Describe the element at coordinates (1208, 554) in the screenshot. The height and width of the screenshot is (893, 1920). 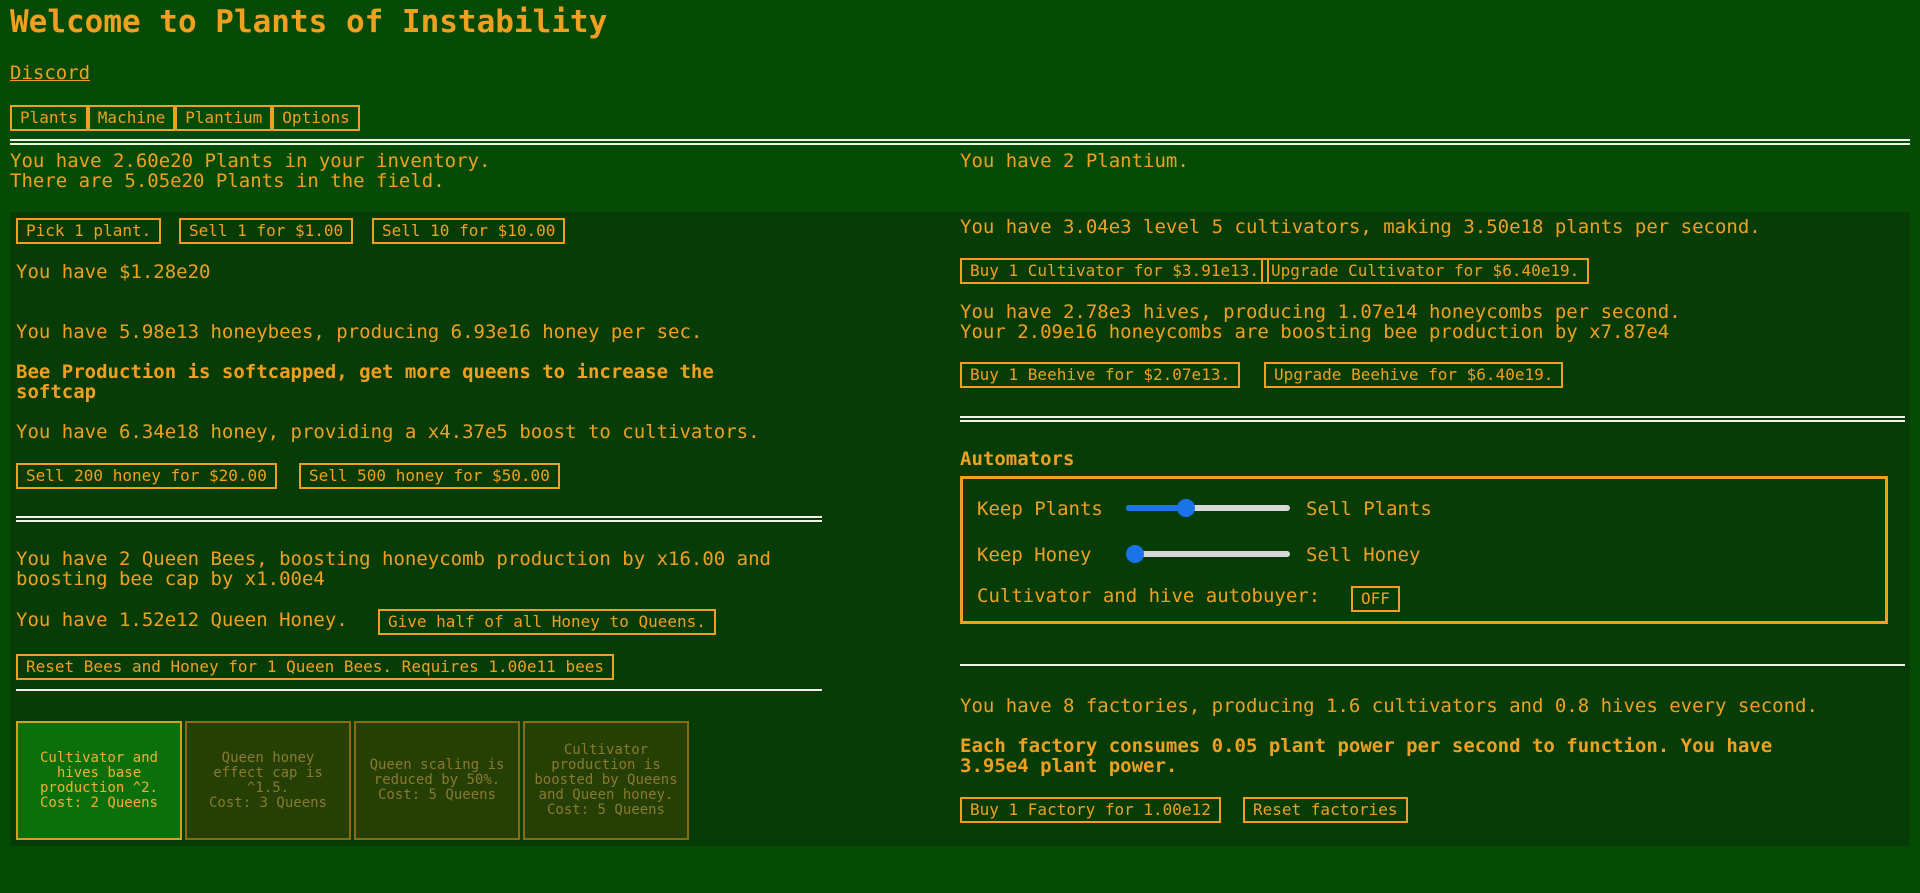
I see `honey-slider` at that location.